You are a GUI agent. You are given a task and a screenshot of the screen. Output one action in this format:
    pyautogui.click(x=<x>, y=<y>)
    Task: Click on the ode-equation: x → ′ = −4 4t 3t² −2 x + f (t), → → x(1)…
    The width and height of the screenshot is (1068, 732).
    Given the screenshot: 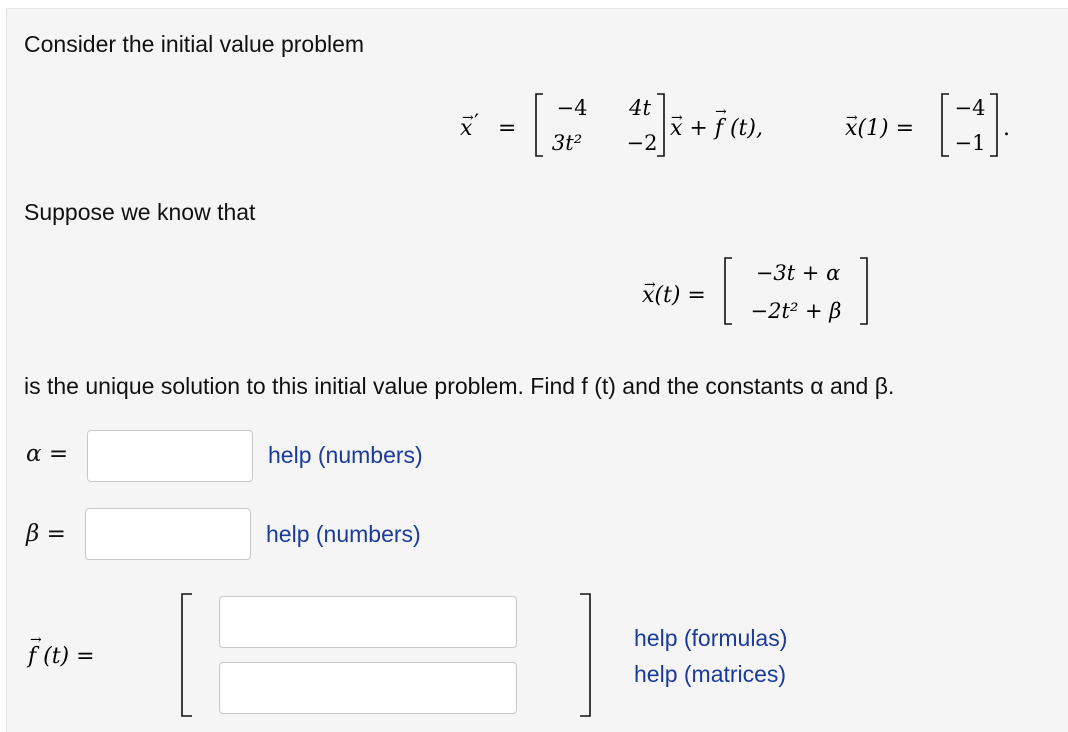 What is the action you would take?
    pyautogui.click(x=735, y=125)
    